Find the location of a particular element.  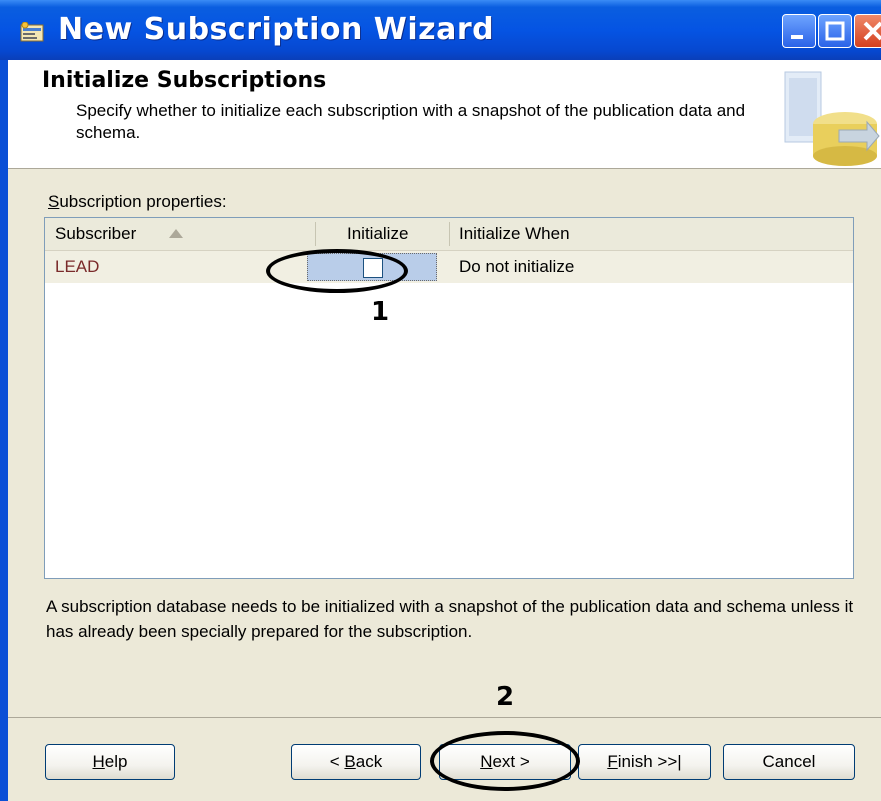

maximize-button is located at coordinates (835, 31).